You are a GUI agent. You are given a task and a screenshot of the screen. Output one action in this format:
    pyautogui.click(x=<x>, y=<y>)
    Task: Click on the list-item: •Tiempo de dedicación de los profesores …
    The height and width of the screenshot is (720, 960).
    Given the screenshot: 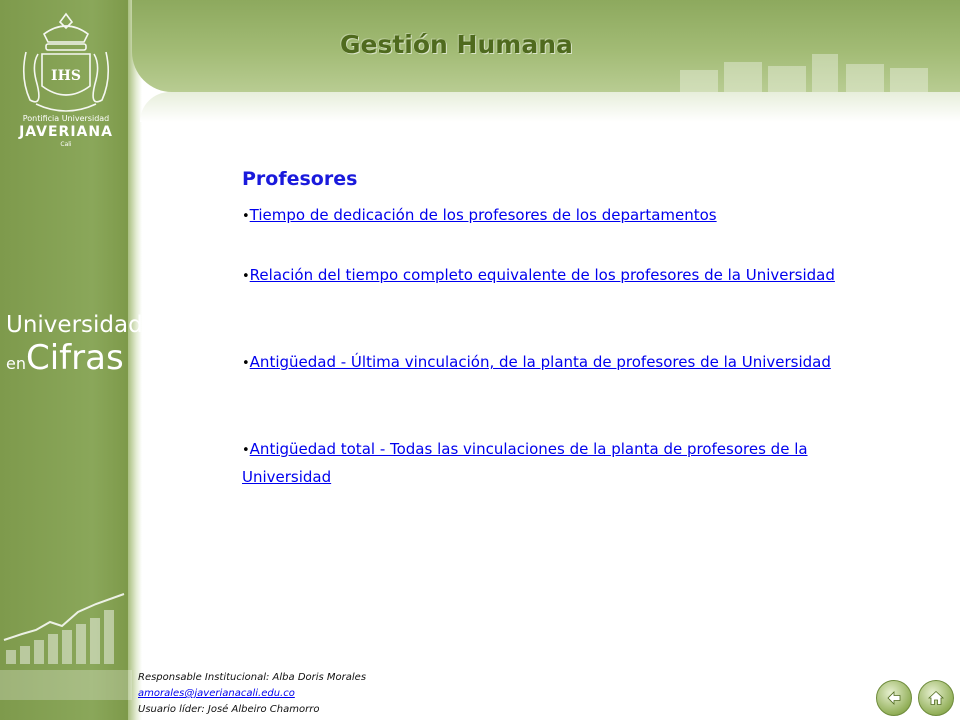 What is the action you would take?
    pyautogui.click(x=547, y=216)
    